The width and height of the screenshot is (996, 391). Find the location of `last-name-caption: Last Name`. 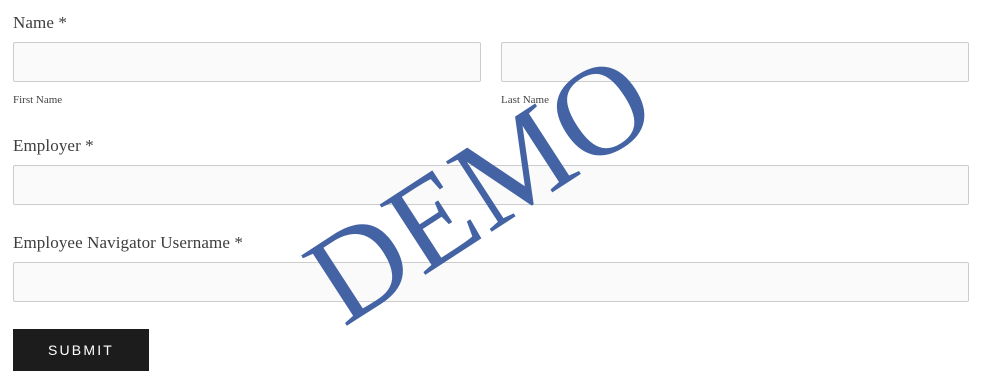

last-name-caption: Last Name is located at coordinates (525, 100).